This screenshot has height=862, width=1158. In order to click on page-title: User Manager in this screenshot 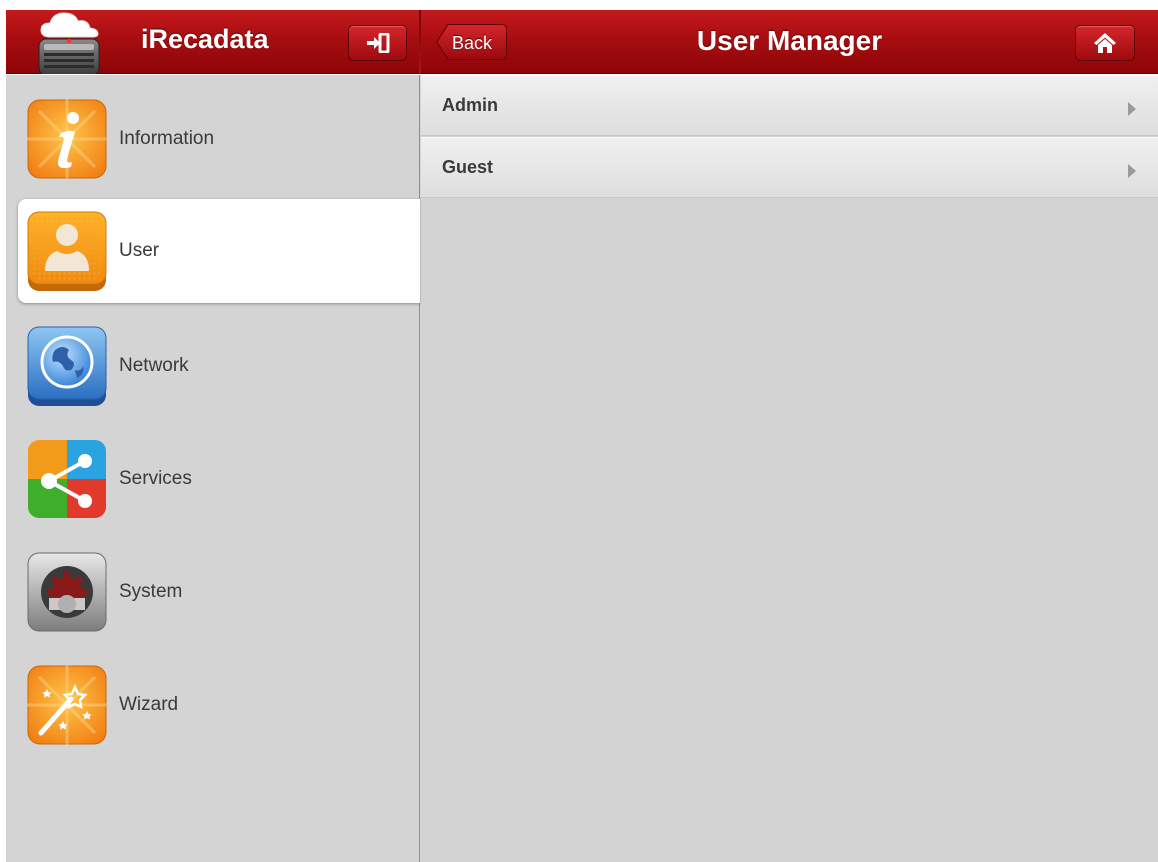, I will do `click(789, 40)`.